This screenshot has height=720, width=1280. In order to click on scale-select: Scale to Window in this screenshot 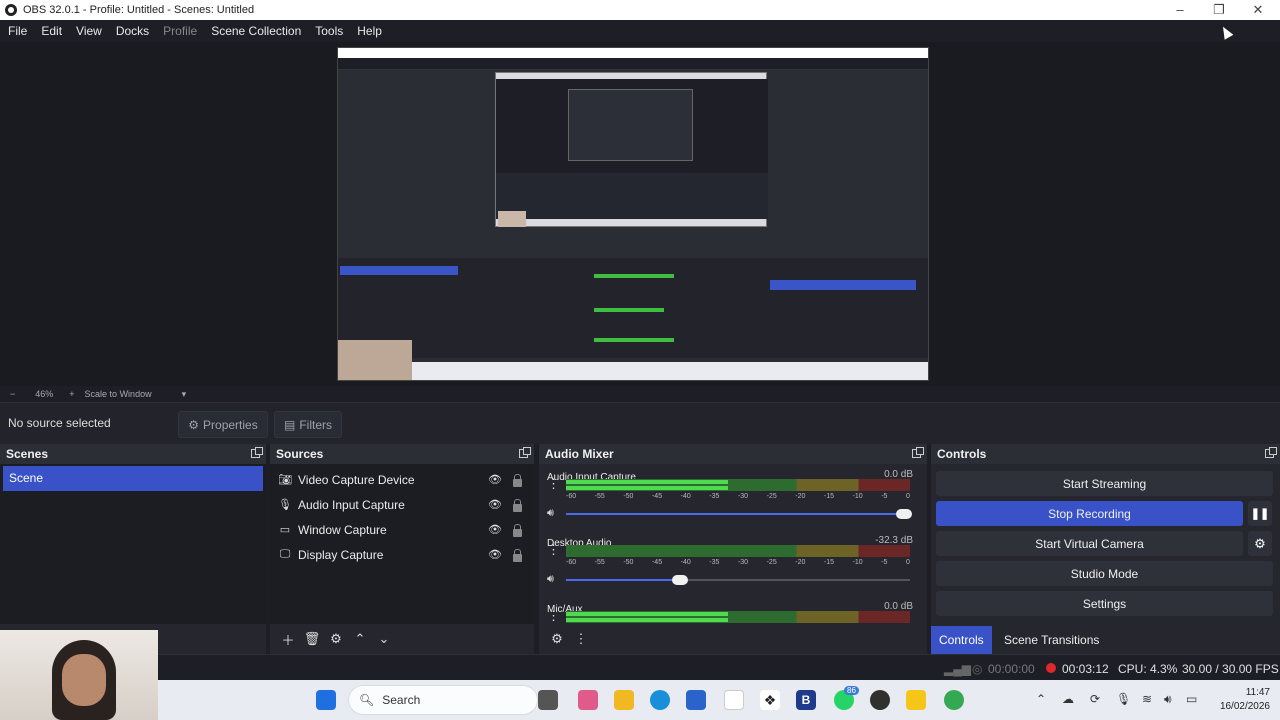, I will do `click(118, 394)`.